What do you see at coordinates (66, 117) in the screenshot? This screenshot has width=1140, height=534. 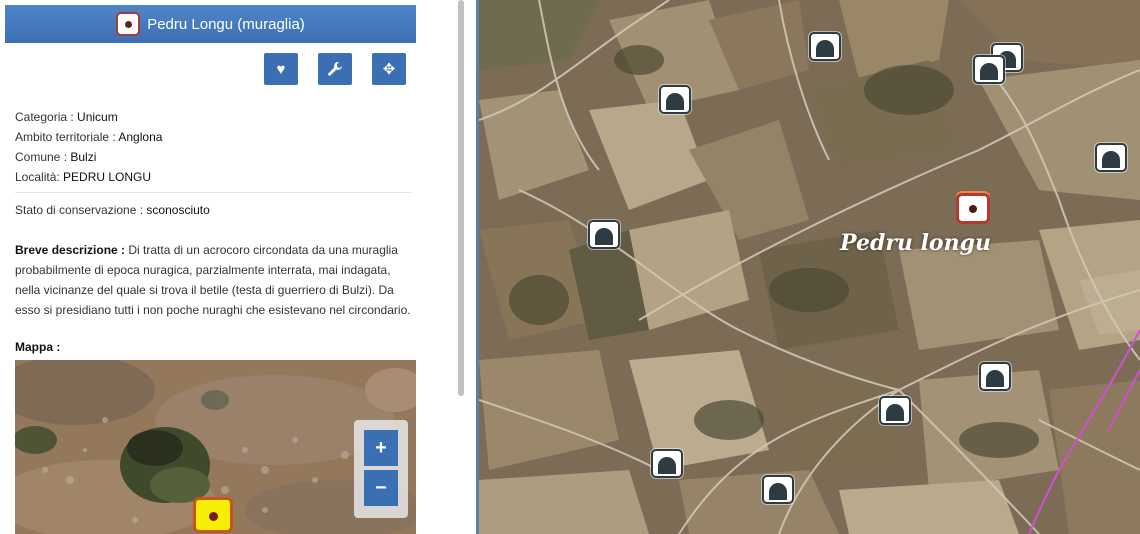 I see `category-row: Categoria : Unicum` at bounding box center [66, 117].